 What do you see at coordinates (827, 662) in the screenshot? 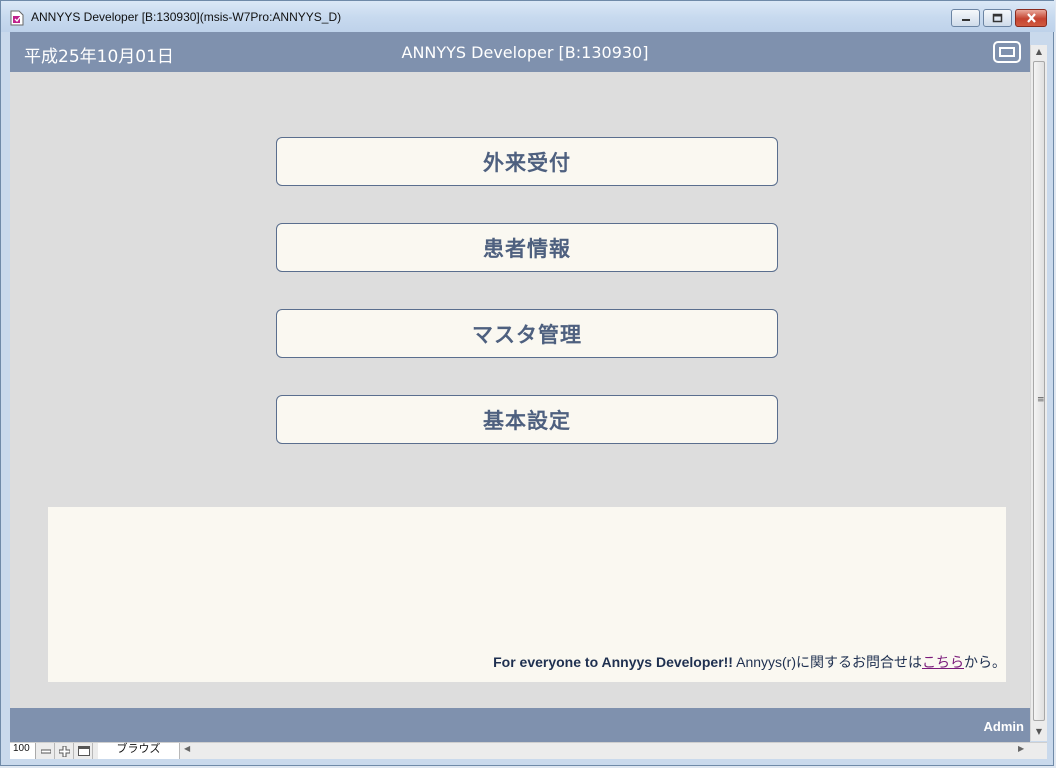
I see `notice-text: Annyys(r)に関するお問合せは` at bounding box center [827, 662].